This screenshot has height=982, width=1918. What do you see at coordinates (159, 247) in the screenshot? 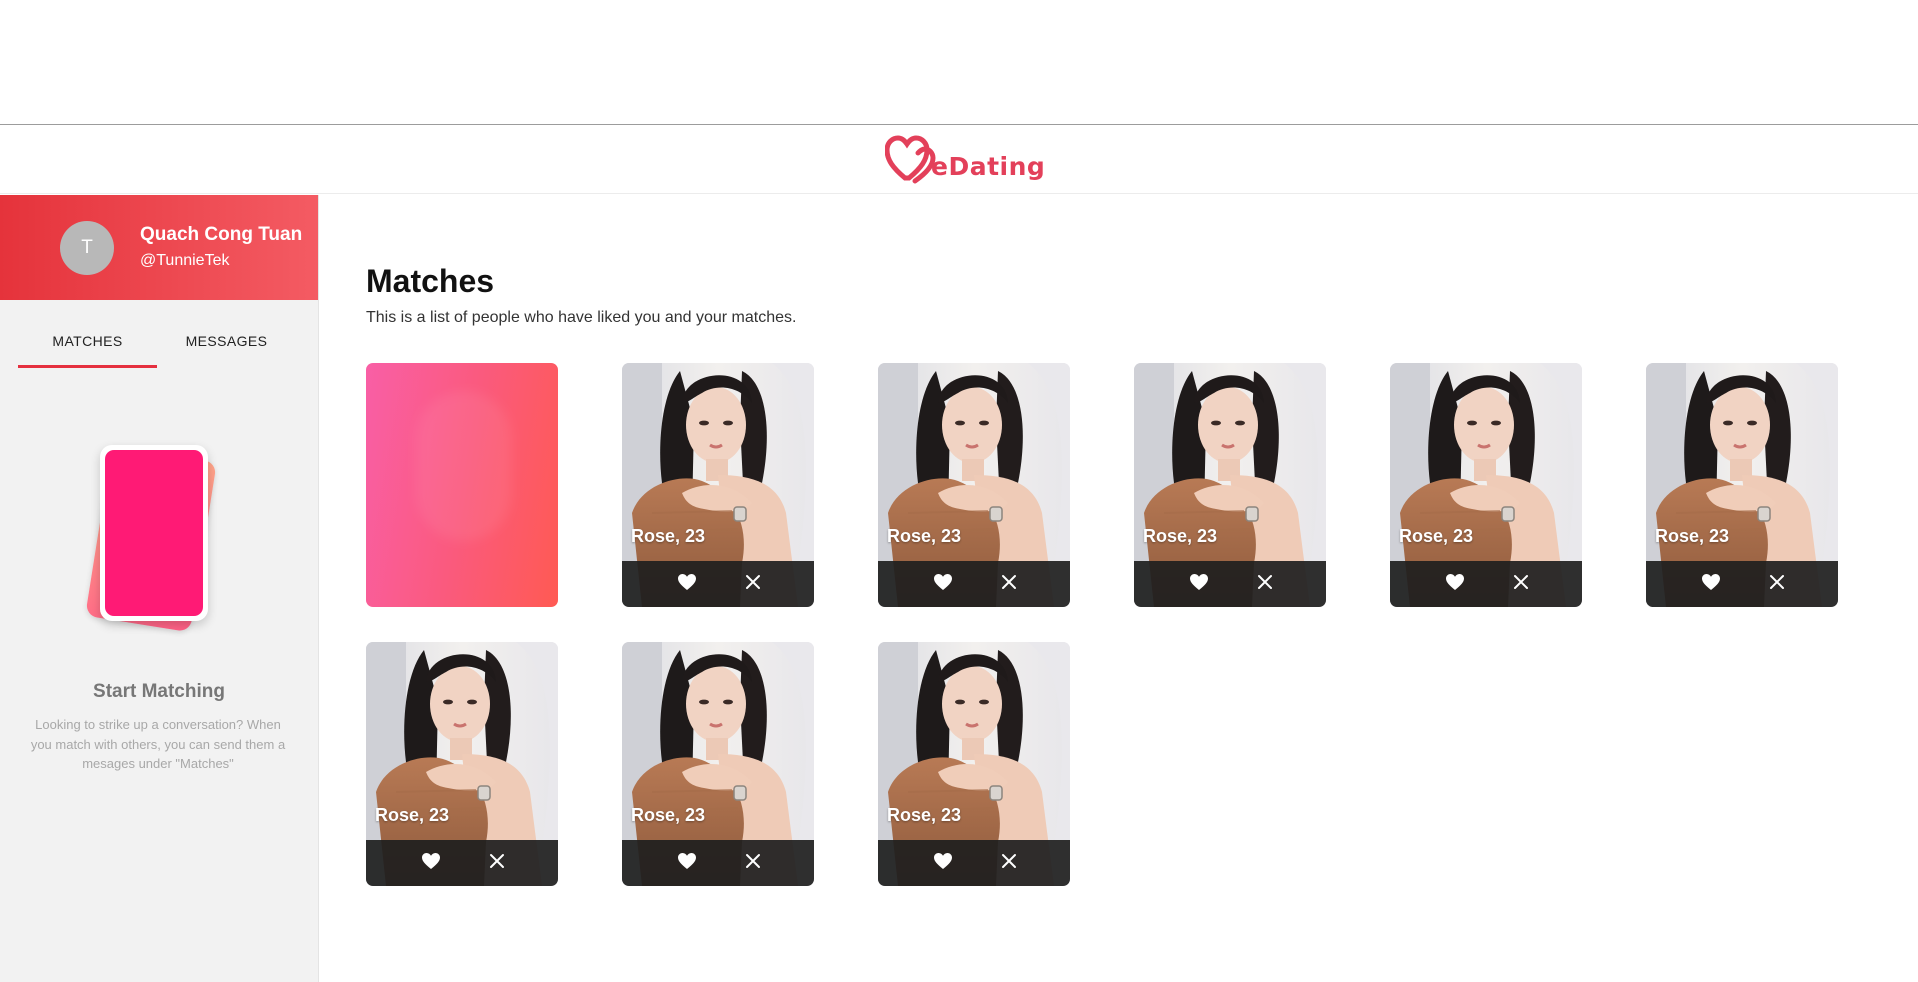
I see `profile-header: T Quach Cong Tuan @TunnieTek` at bounding box center [159, 247].